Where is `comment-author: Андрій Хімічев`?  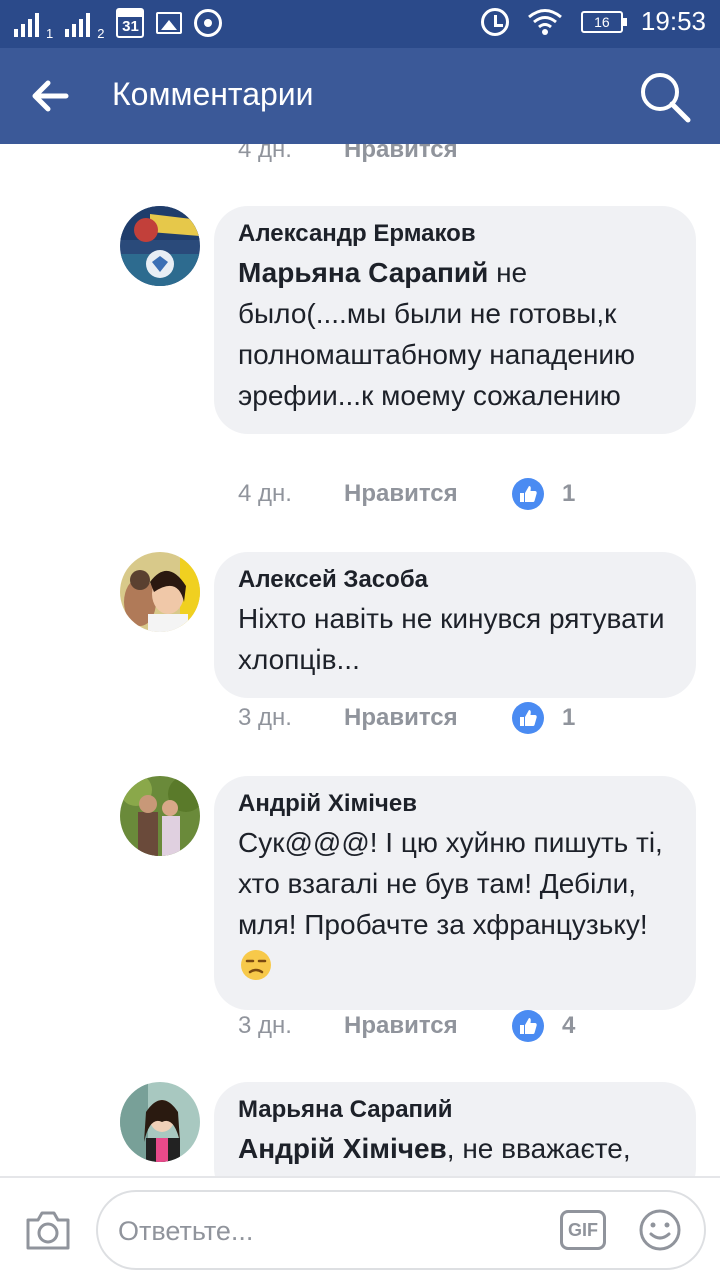
comment-author: Андрій Хімічев is located at coordinates (455, 804).